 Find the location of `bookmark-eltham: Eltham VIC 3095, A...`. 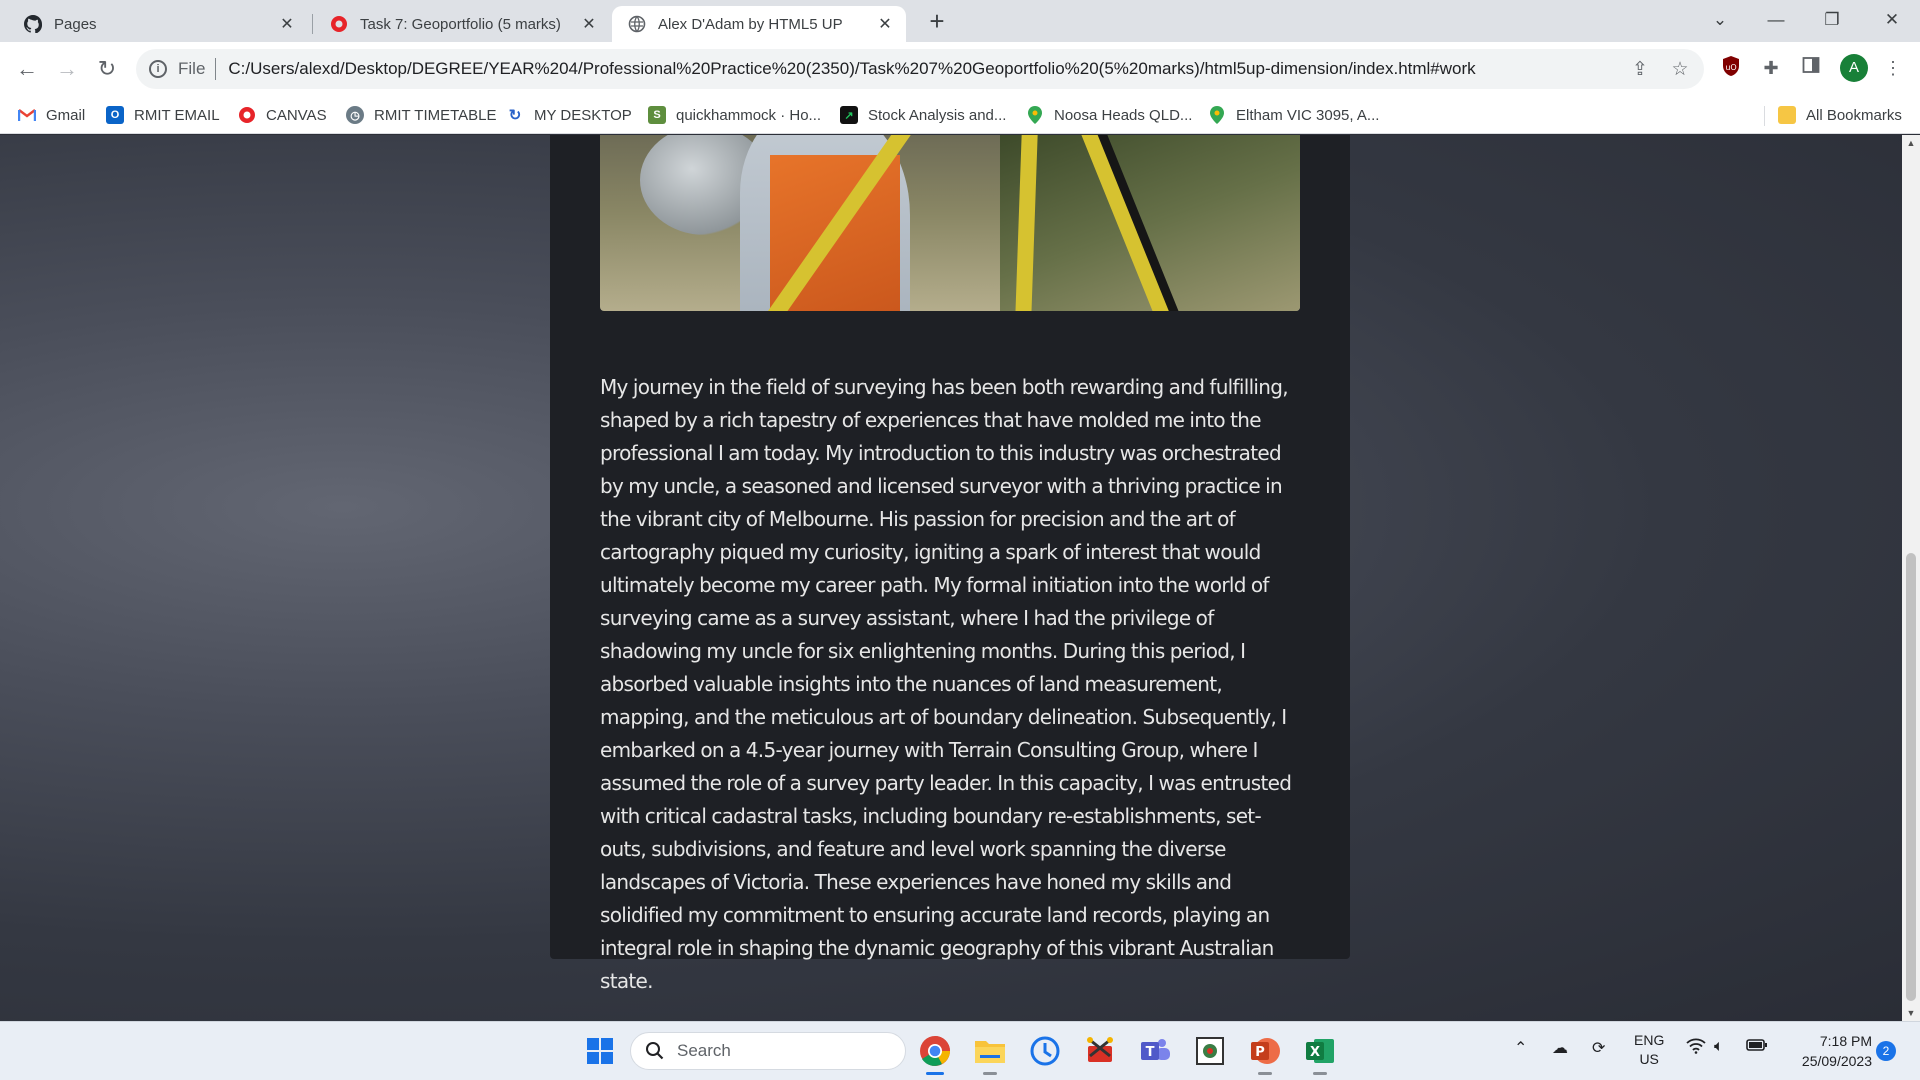

bookmark-eltham: Eltham VIC 3095, A... is located at coordinates (1293, 115).